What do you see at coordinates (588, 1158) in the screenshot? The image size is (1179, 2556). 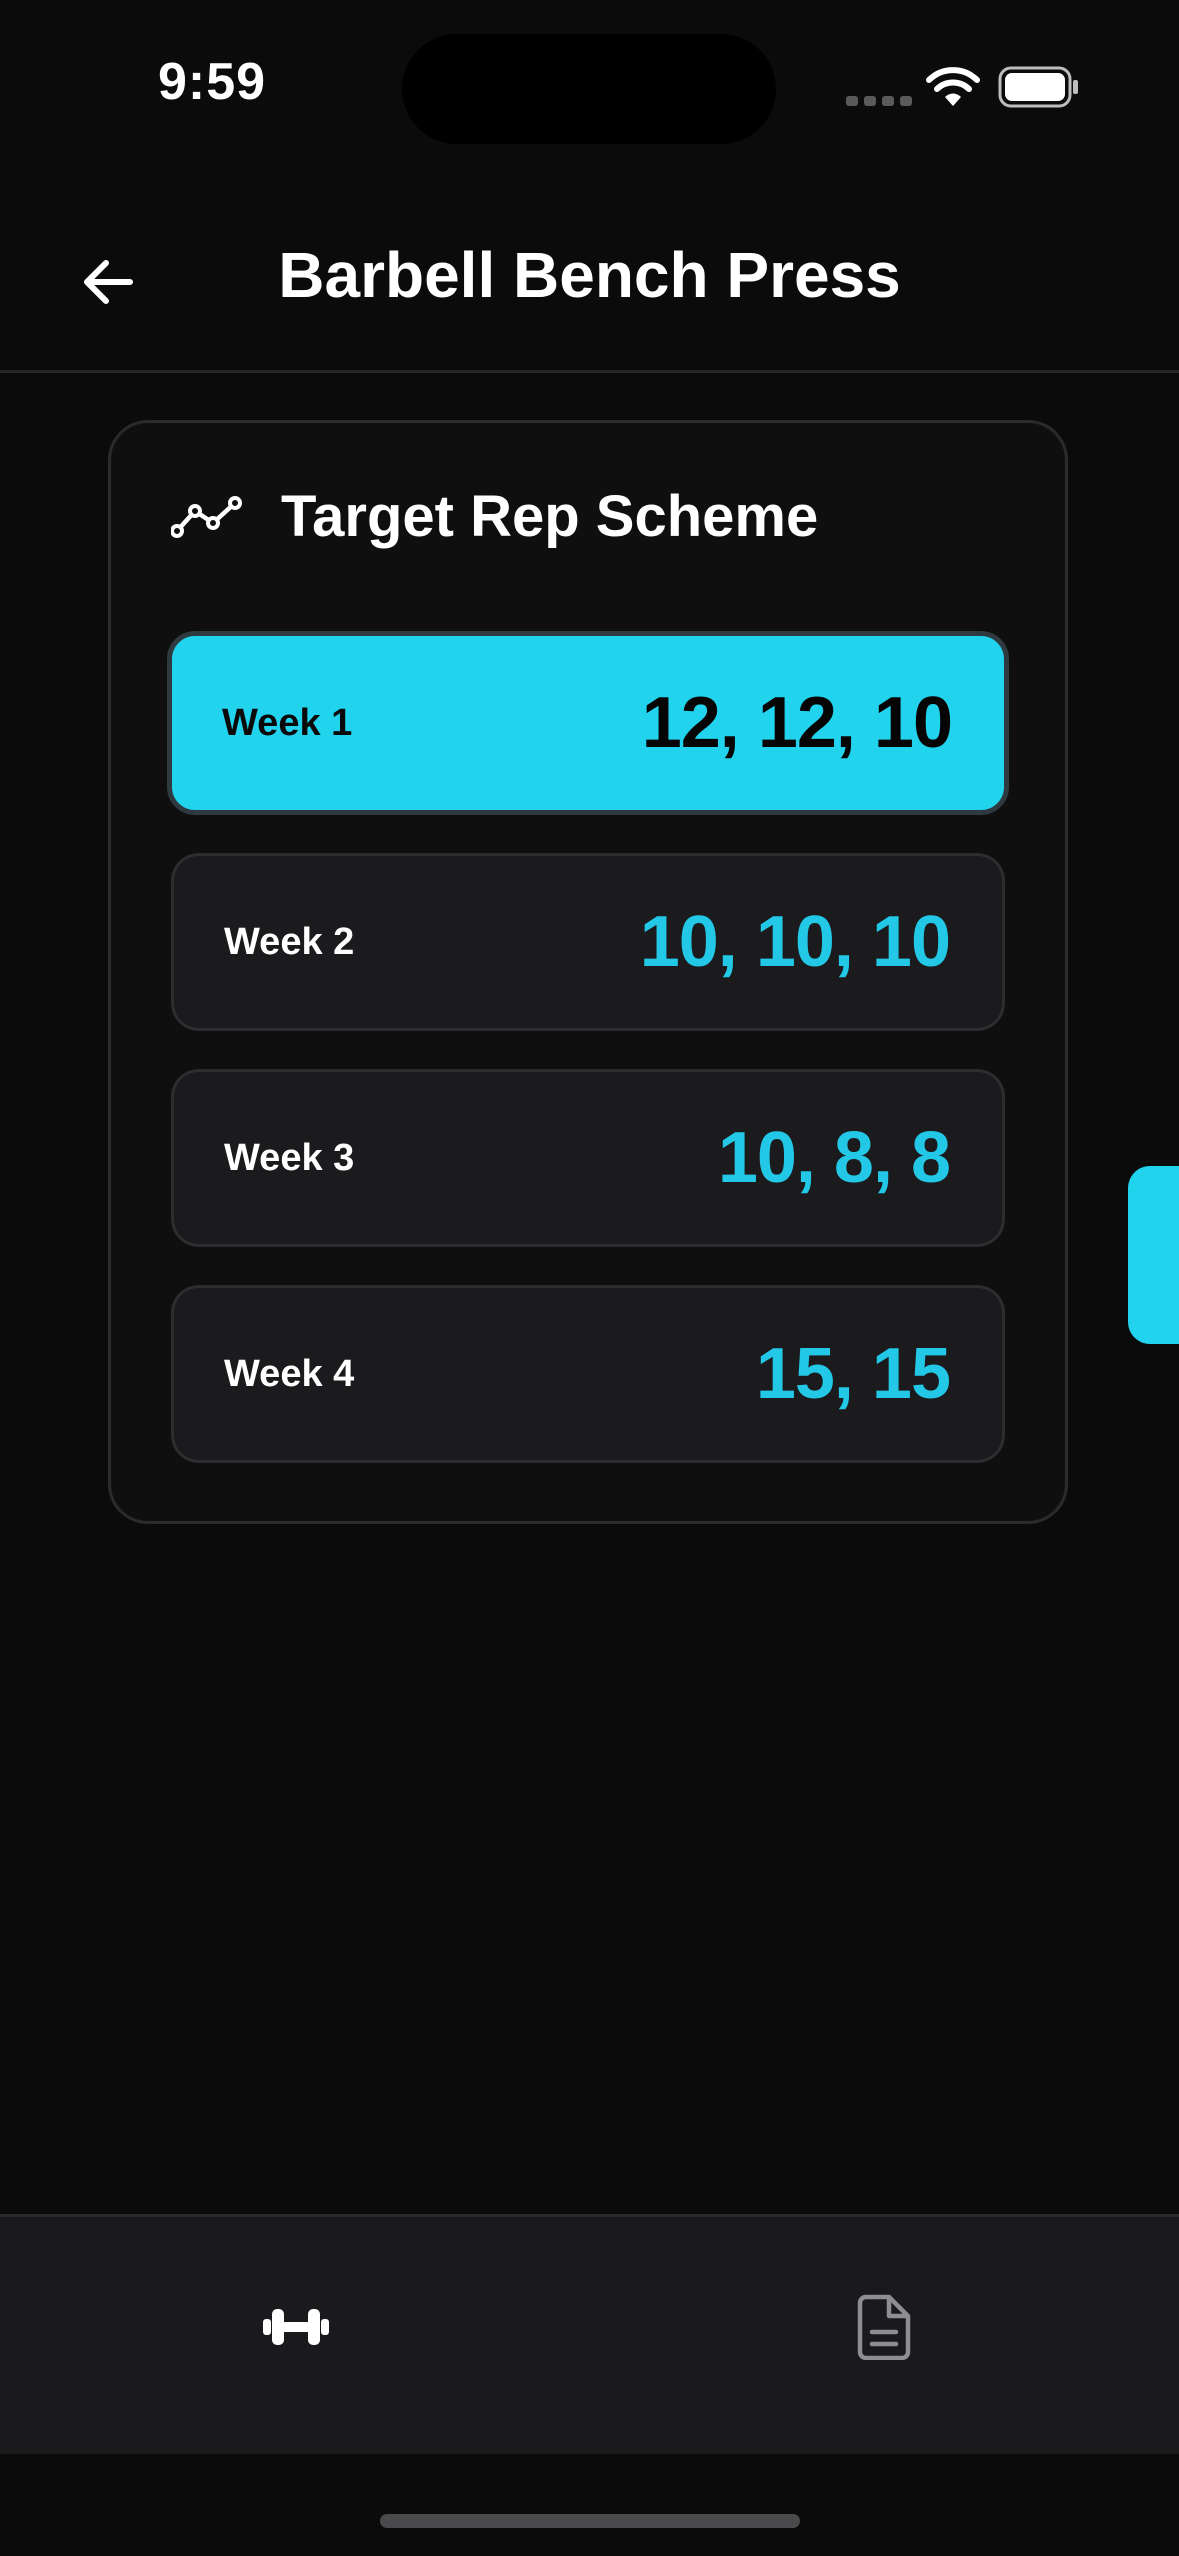 I see `week-row-3: Week 3 10, 8, 8` at bounding box center [588, 1158].